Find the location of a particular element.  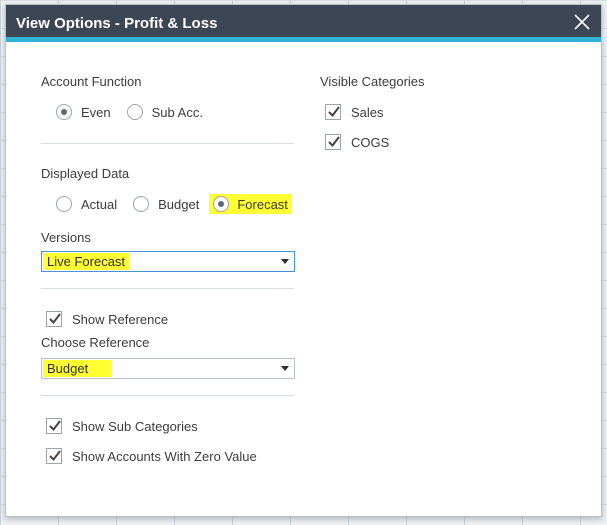

radio-even-indicator is located at coordinates (64, 112).